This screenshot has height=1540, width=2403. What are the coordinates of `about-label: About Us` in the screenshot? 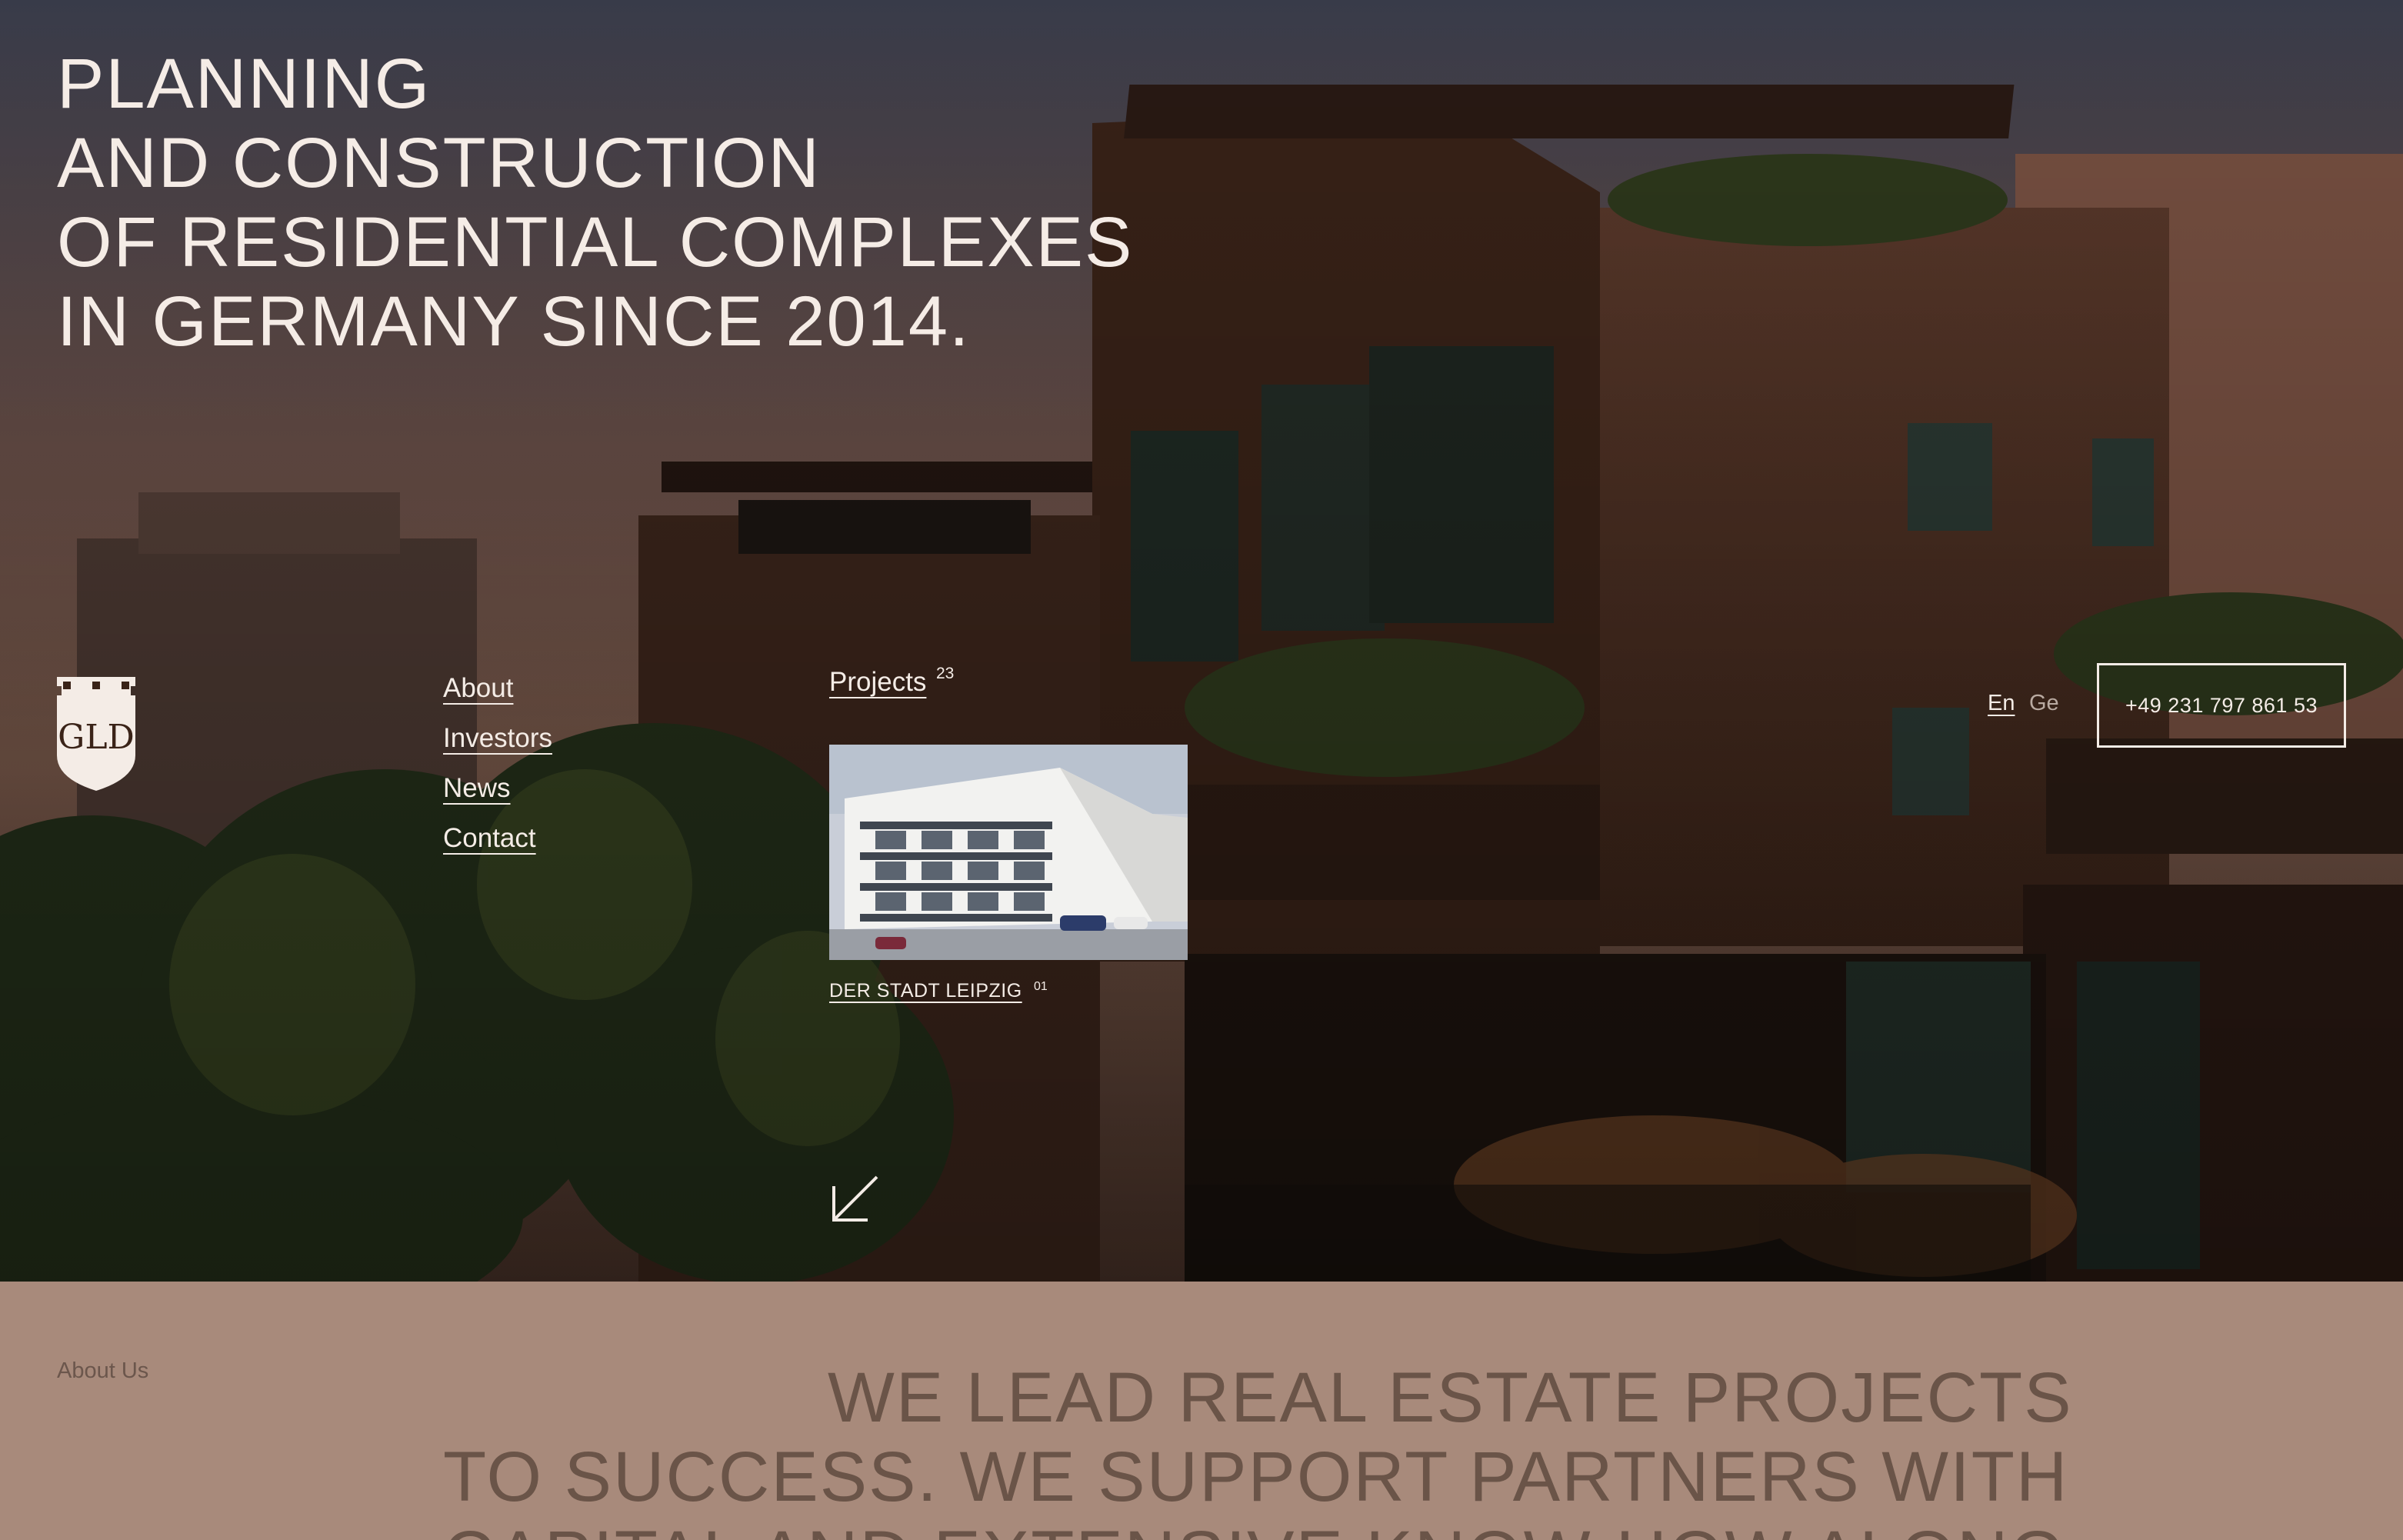 It's located at (103, 1371).